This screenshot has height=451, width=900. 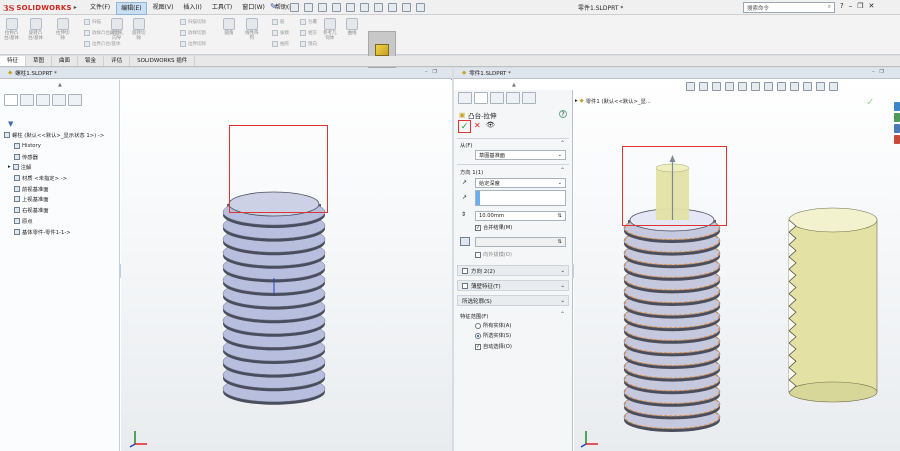 What do you see at coordinates (464, 126) in the screenshot?
I see `ok-button: ✓` at bounding box center [464, 126].